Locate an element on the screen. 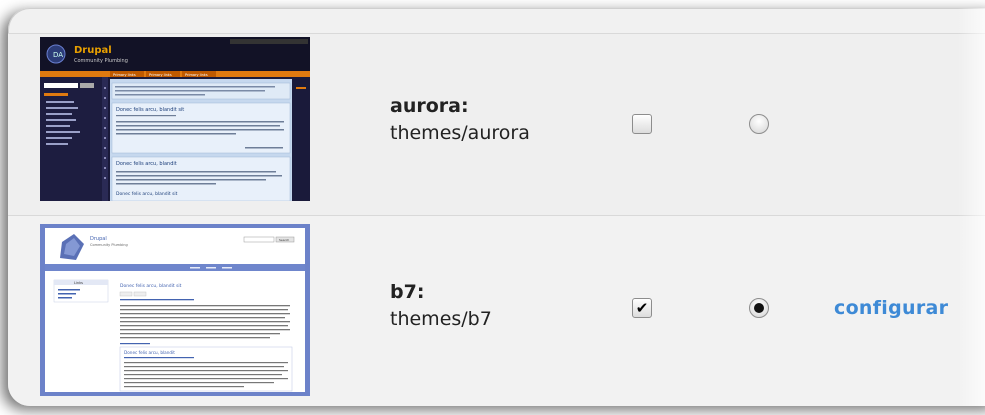 The width and height of the screenshot is (985, 415). checkmark-icon: ✔ is located at coordinates (642, 308).